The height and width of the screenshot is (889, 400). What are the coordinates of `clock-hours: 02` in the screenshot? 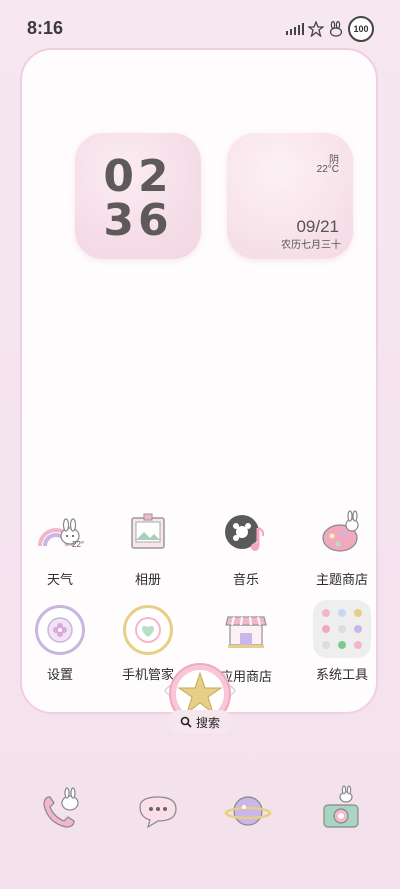 It's located at (138, 176).